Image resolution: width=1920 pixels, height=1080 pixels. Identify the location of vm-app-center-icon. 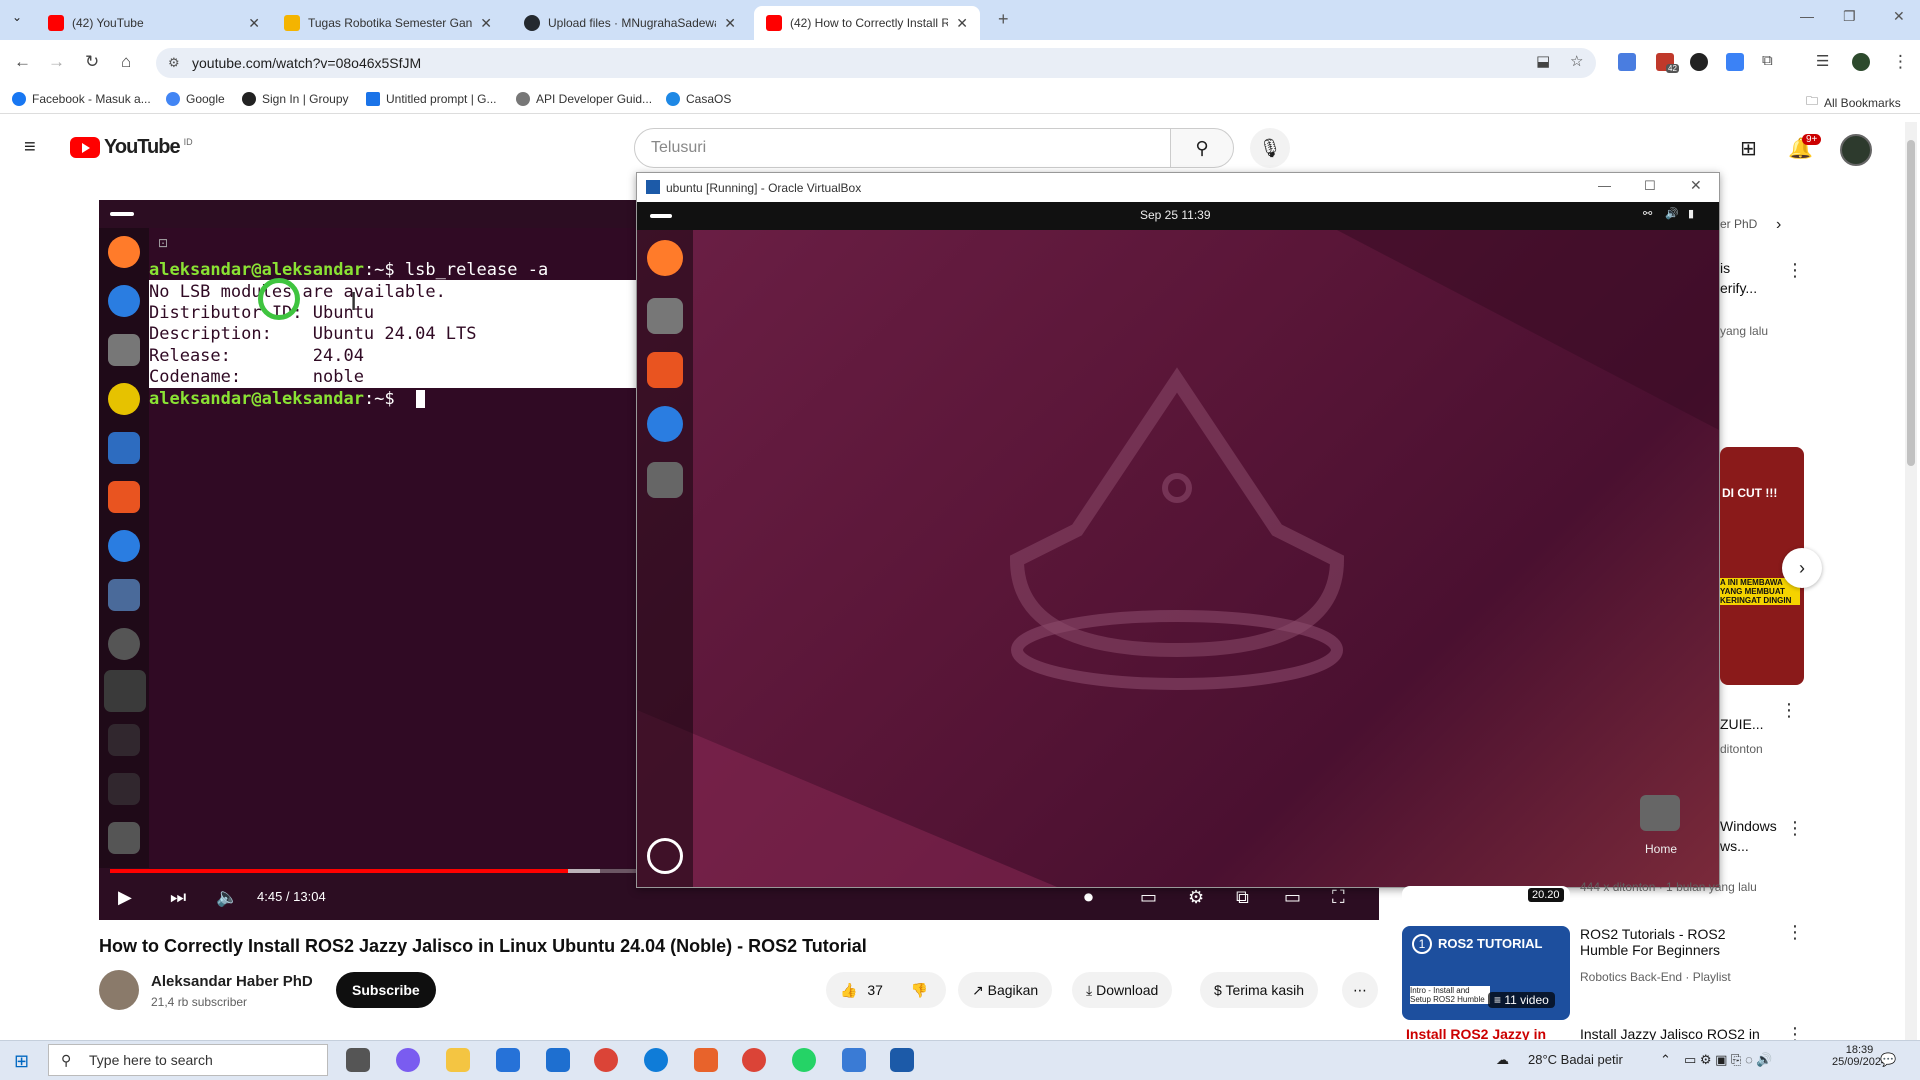
(665, 370).